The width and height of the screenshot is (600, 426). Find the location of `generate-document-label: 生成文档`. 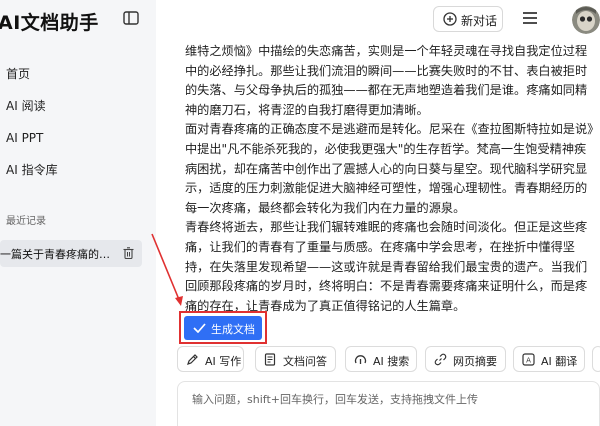

generate-document-label: 生成文档 is located at coordinates (233, 329).